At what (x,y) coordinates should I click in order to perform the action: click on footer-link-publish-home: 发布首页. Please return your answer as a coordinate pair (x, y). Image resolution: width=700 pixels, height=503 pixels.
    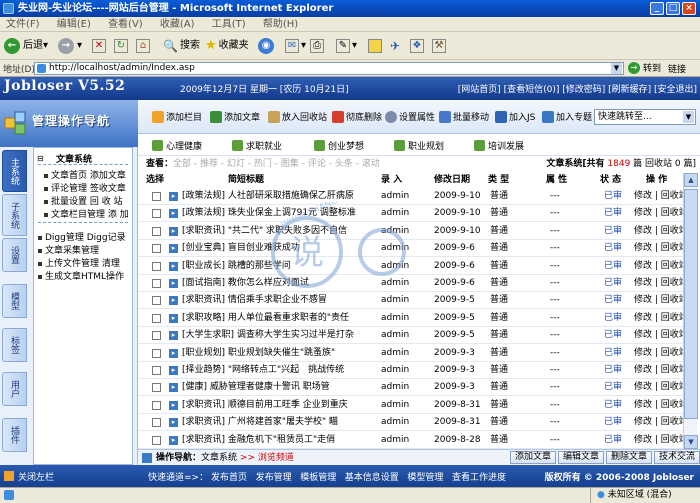
    Looking at the image, I should click on (229, 478).